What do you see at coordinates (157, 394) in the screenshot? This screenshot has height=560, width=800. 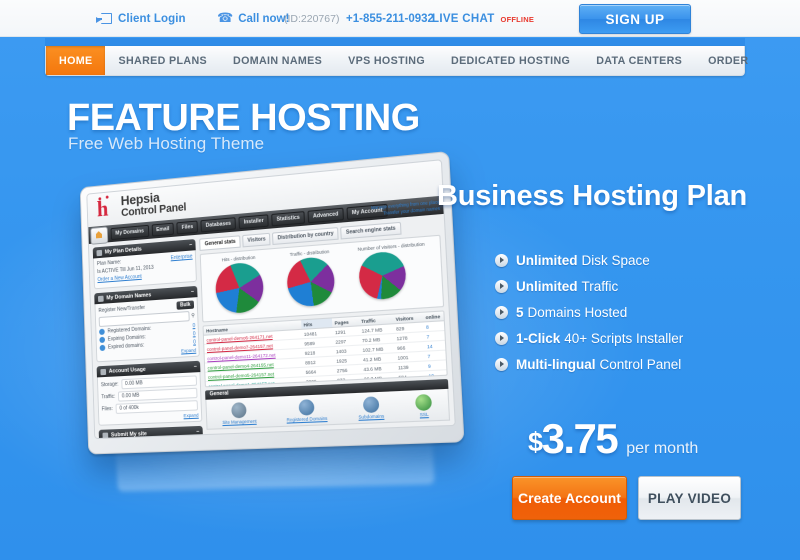 I see `cp-traffic-value: 0.00 MB` at bounding box center [157, 394].